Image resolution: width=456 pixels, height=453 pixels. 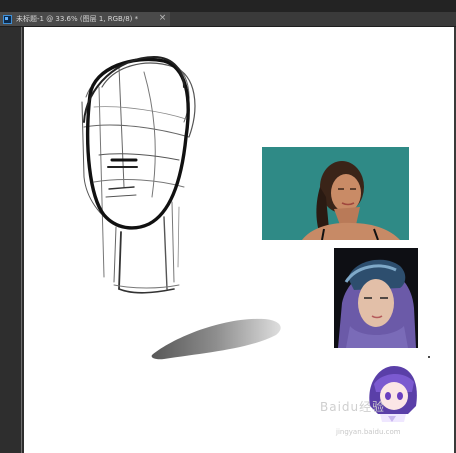 I want to click on application-menu-bar, so click(x=228, y=6).